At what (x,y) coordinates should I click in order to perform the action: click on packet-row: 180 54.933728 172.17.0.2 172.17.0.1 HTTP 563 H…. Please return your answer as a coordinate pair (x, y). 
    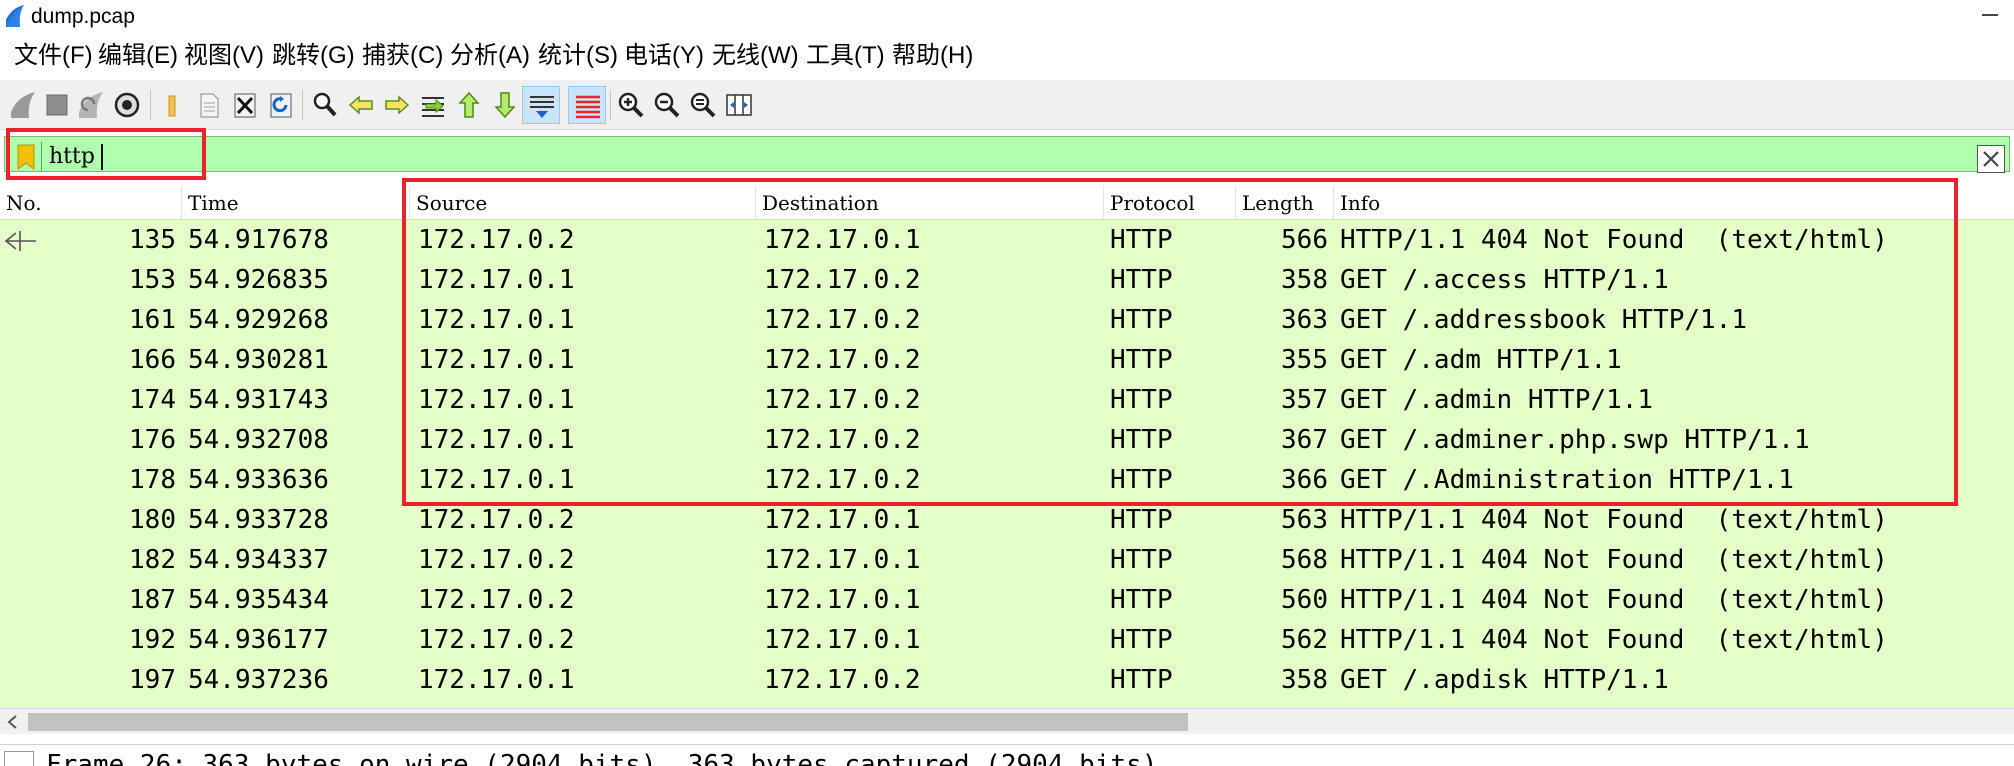
    Looking at the image, I should click on (1007, 520).